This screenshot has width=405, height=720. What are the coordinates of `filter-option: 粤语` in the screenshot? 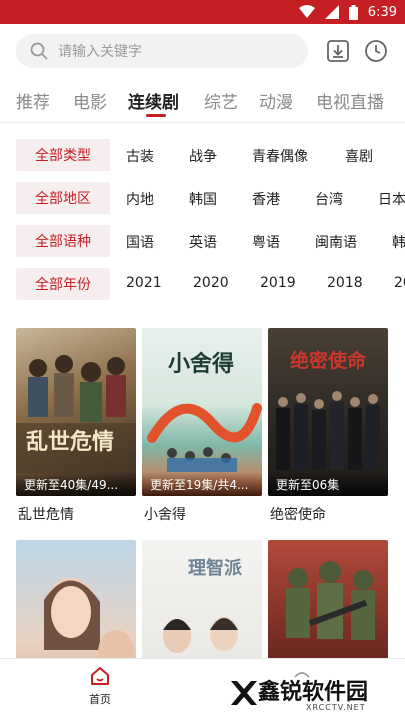 It's located at (266, 242).